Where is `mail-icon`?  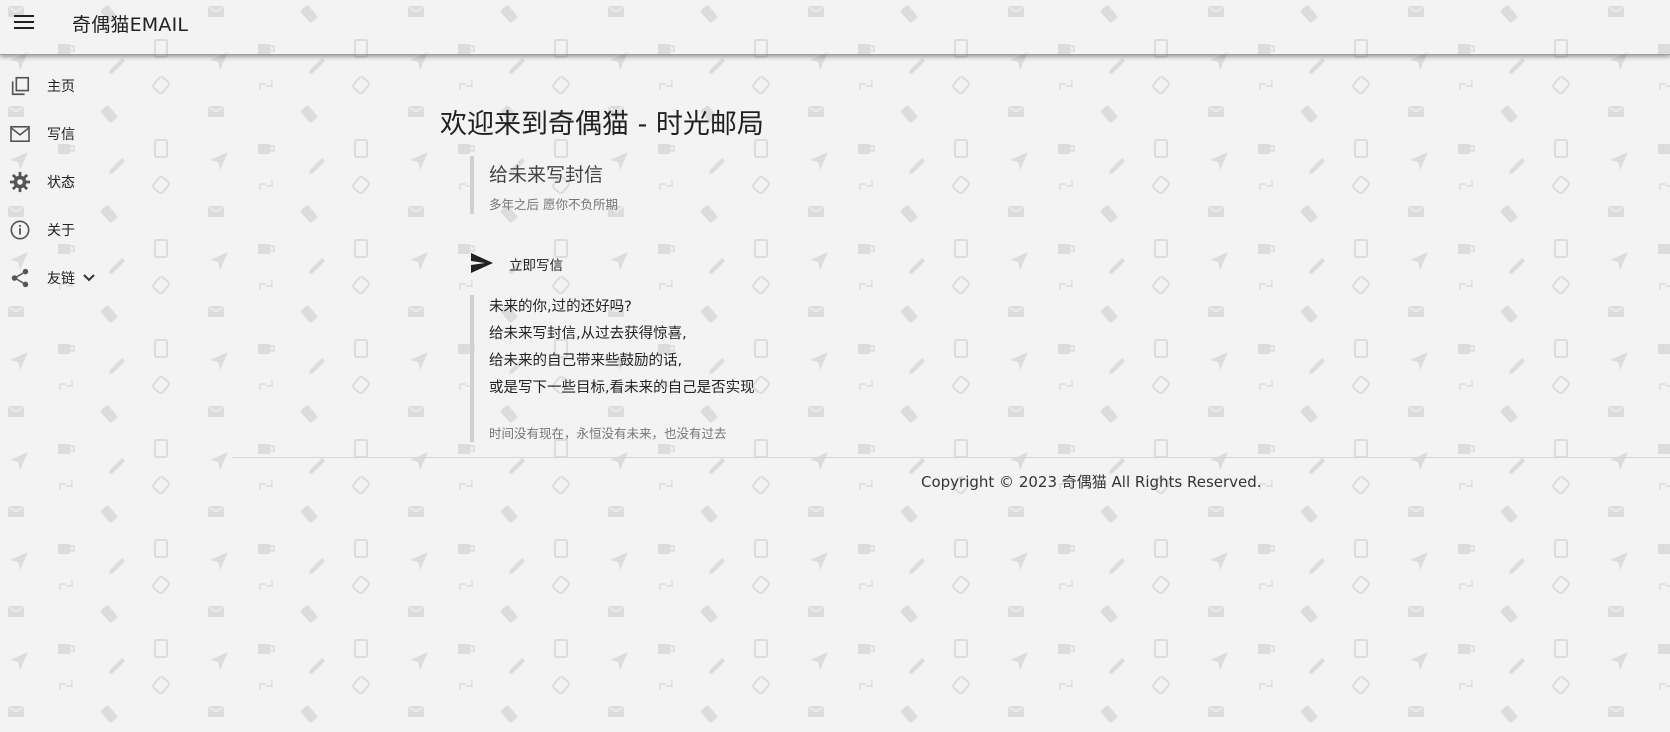 mail-icon is located at coordinates (20, 134).